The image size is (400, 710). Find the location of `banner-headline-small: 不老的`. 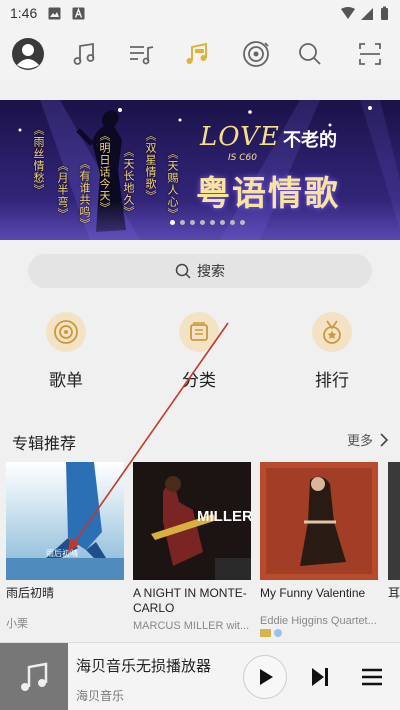

banner-headline-small: 不老的 is located at coordinates (310, 140).